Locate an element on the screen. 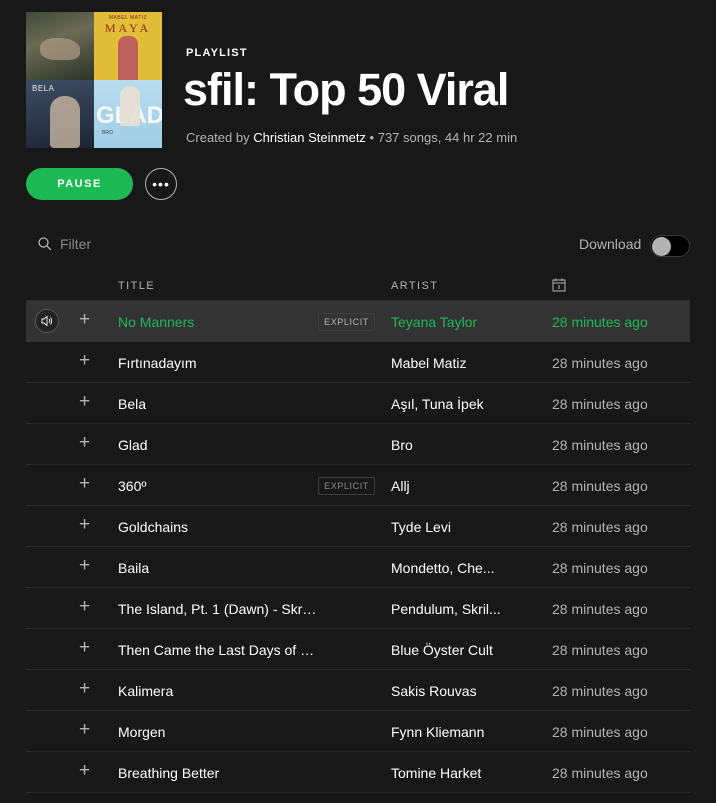  track-artist: Bro is located at coordinates (446, 445).